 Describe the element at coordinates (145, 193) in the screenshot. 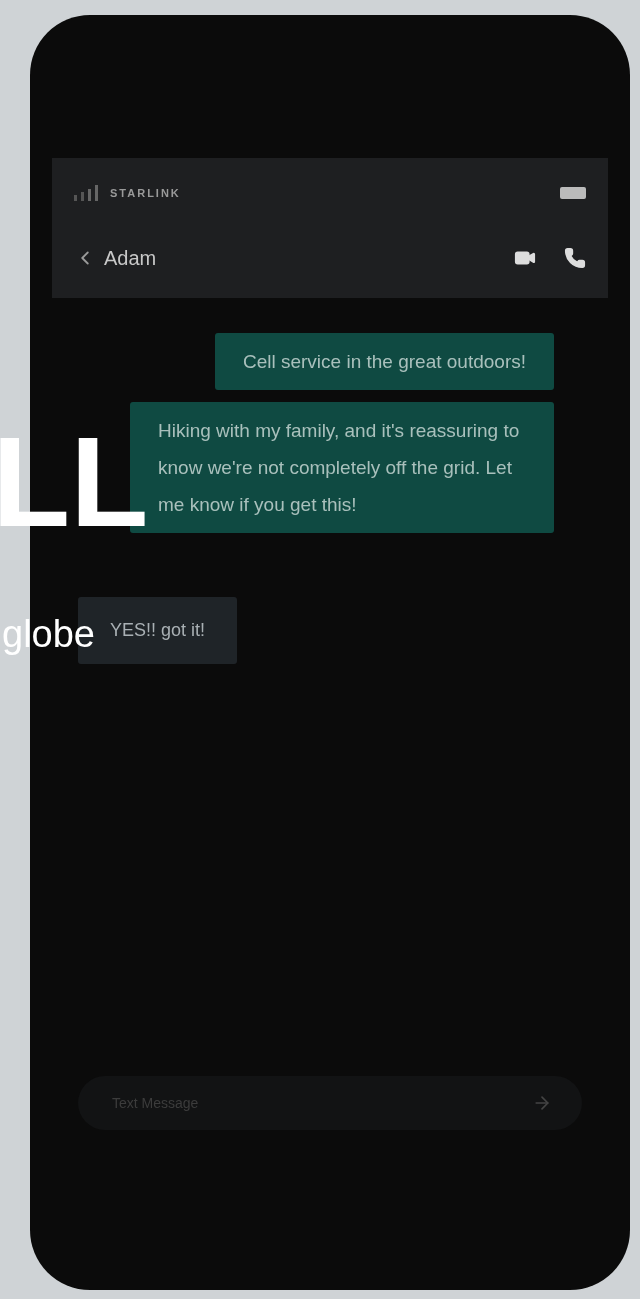

I see `carrier-name: STARLINK` at that location.